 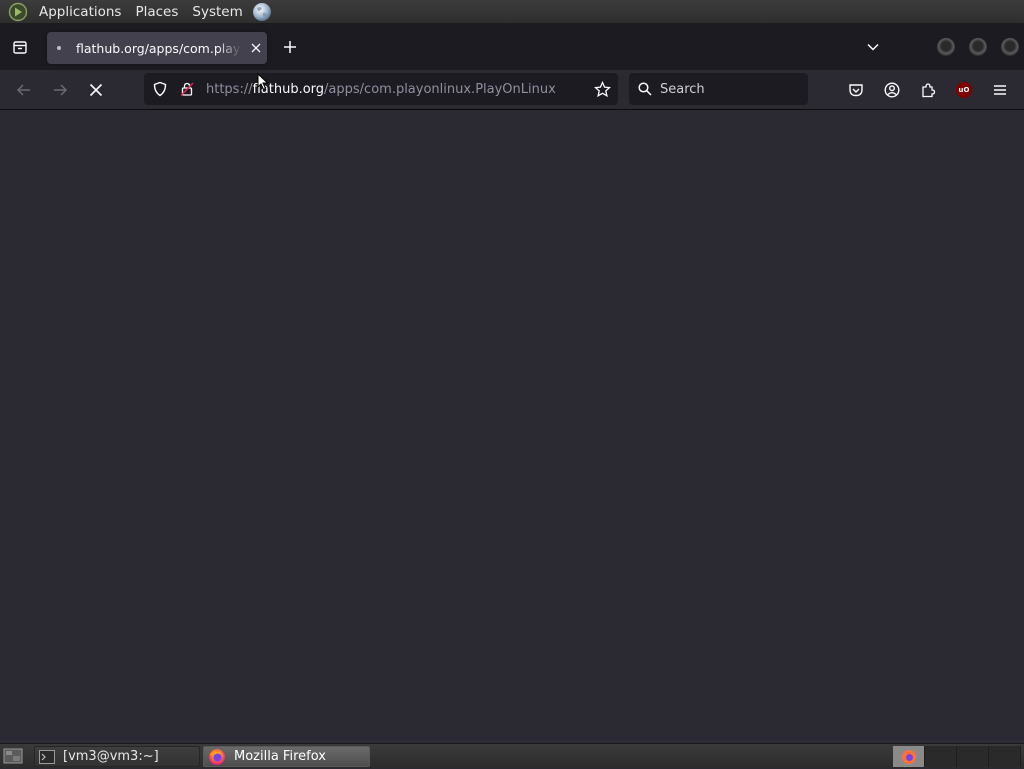 I want to click on taskbar-item-label: [vm3@vm3:~], so click(x=111, y=756).